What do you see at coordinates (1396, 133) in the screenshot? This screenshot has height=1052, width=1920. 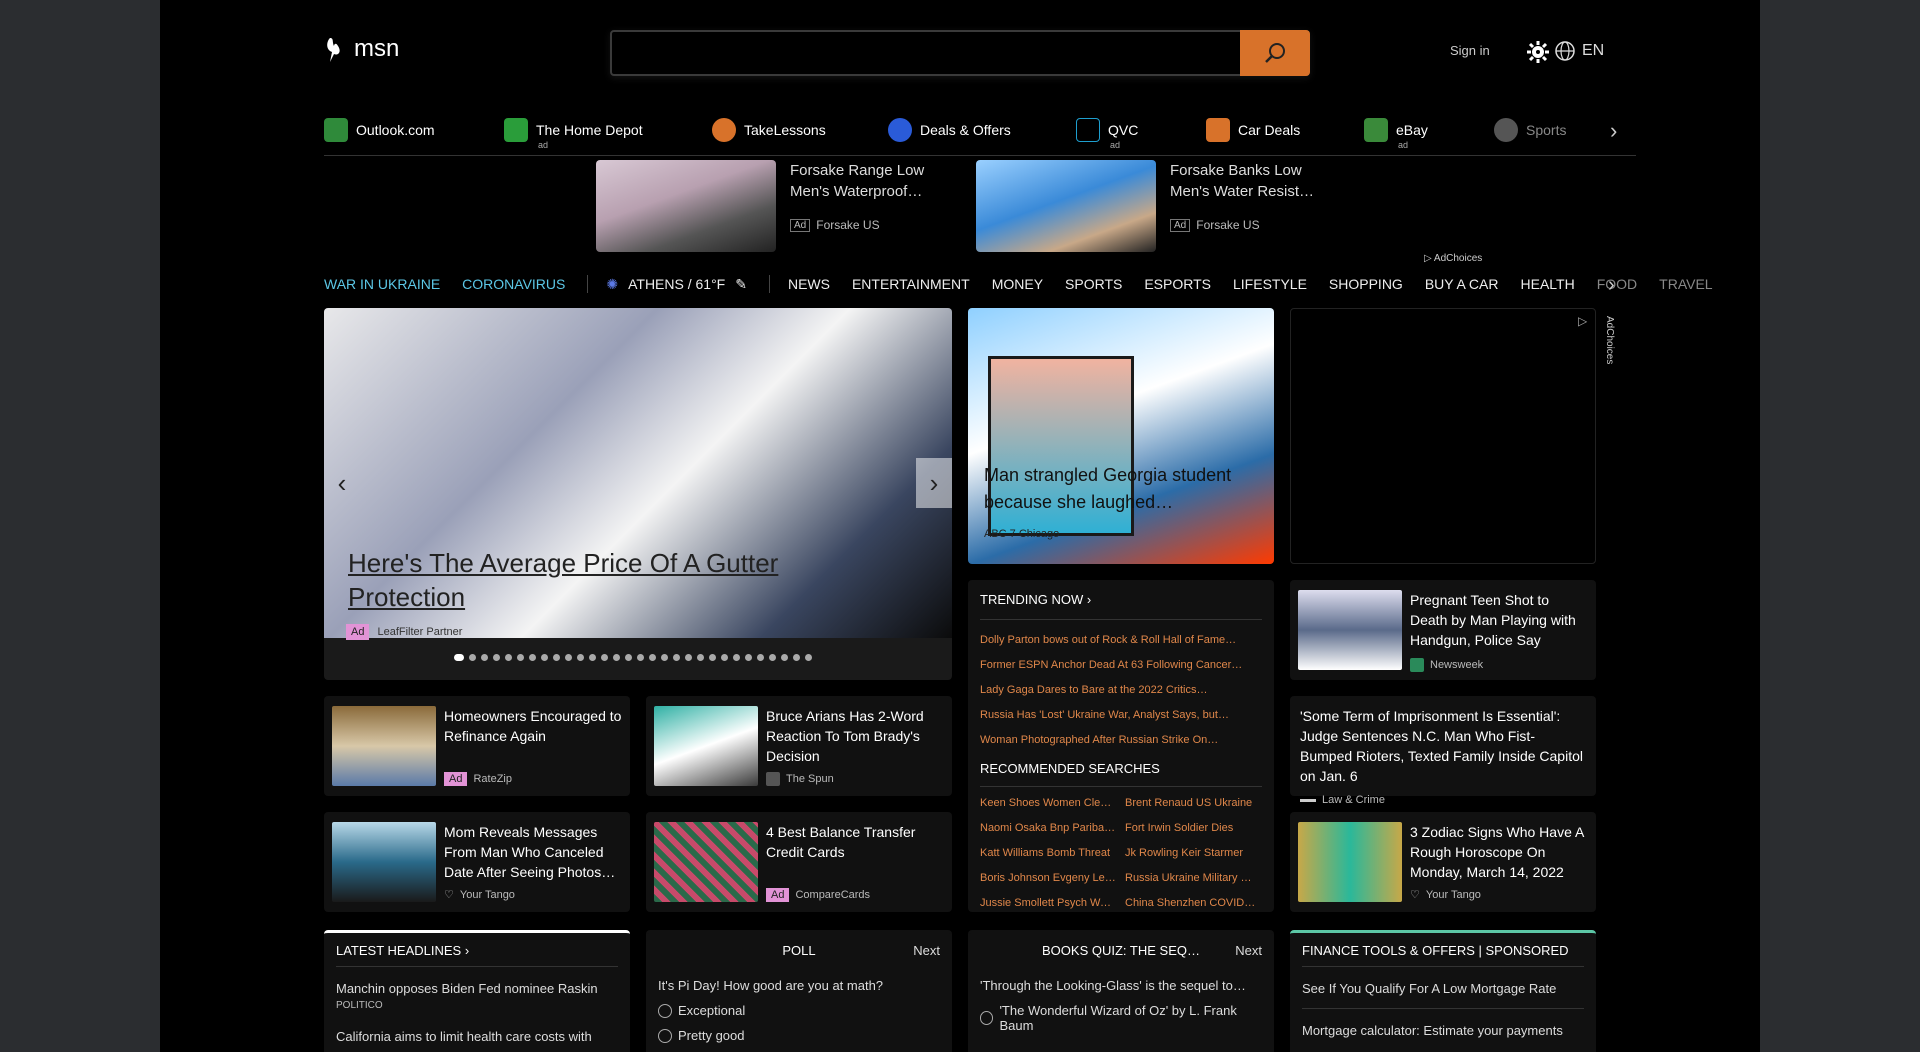 I see `quicklink-ebay: eBay ad` at bounding box center [1396, 133].